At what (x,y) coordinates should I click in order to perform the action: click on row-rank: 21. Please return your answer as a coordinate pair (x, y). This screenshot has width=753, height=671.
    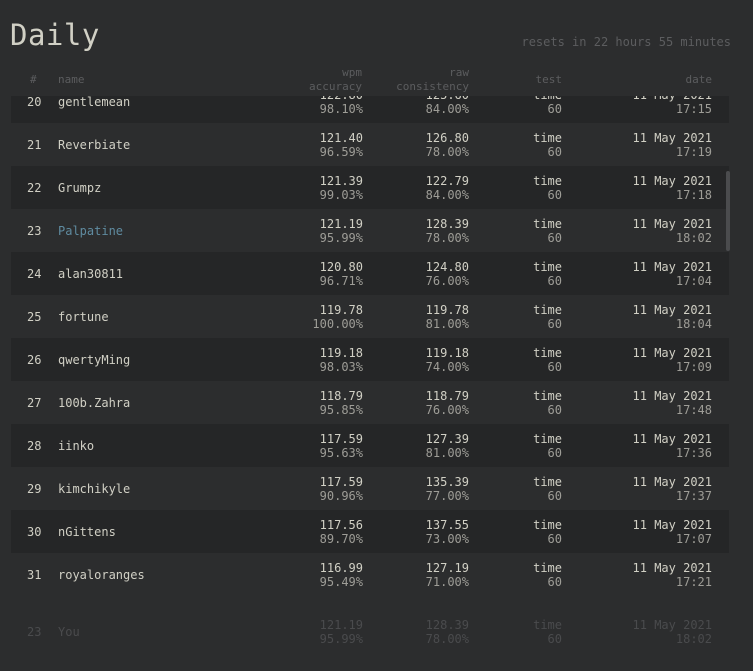
    Looking at the image, I should click on (34, 145).